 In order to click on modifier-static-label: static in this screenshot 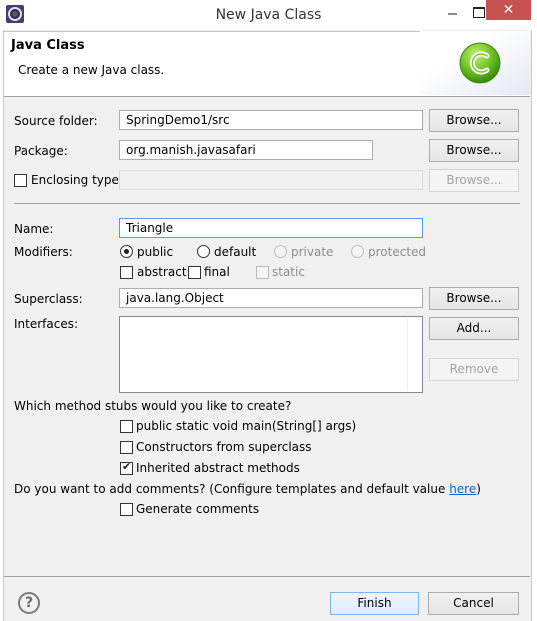, I will do `click(288, 272)`.